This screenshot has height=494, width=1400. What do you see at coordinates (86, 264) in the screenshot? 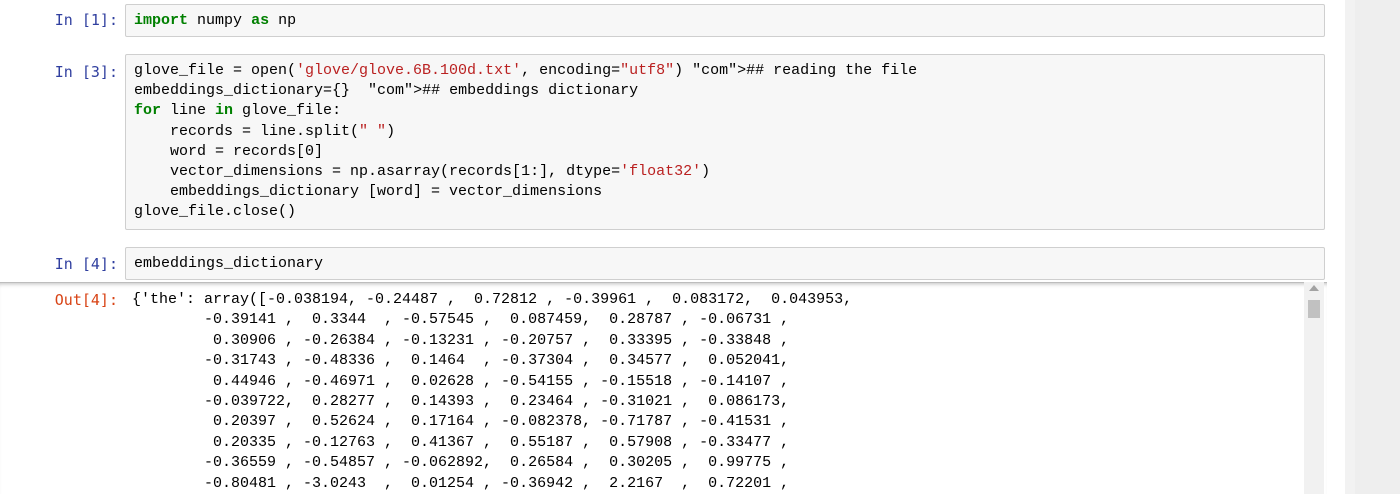
I see `input-prompt-3: In [4]:` at bounding box center [86, 264].